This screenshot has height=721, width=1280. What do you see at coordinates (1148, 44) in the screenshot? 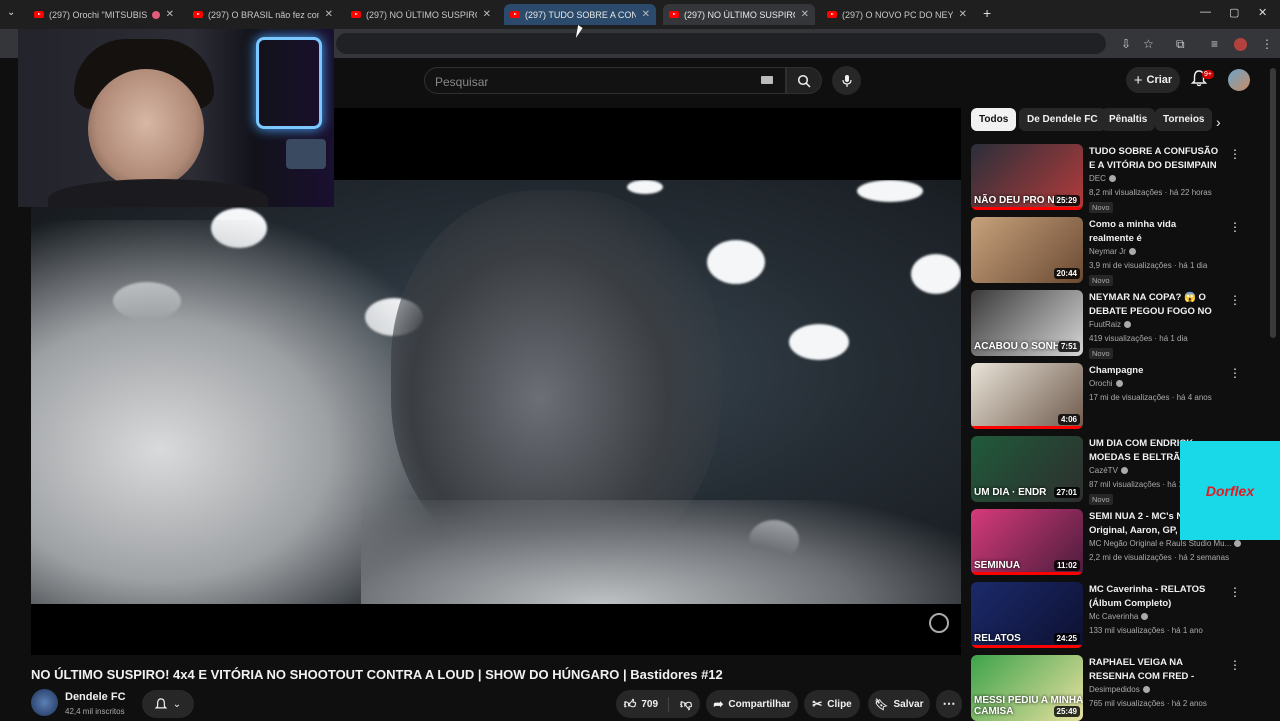
I see `bookmark-star-icon: ☆` at bounding box center [1148, 44].